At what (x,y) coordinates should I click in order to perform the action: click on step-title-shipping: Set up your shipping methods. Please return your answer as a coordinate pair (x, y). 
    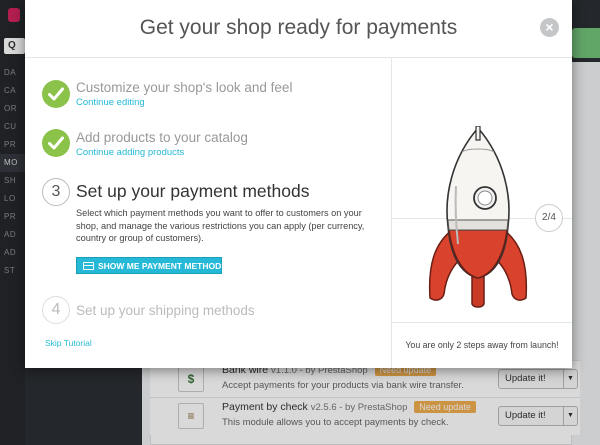
    Looking at the image, I should click on (165, 310).